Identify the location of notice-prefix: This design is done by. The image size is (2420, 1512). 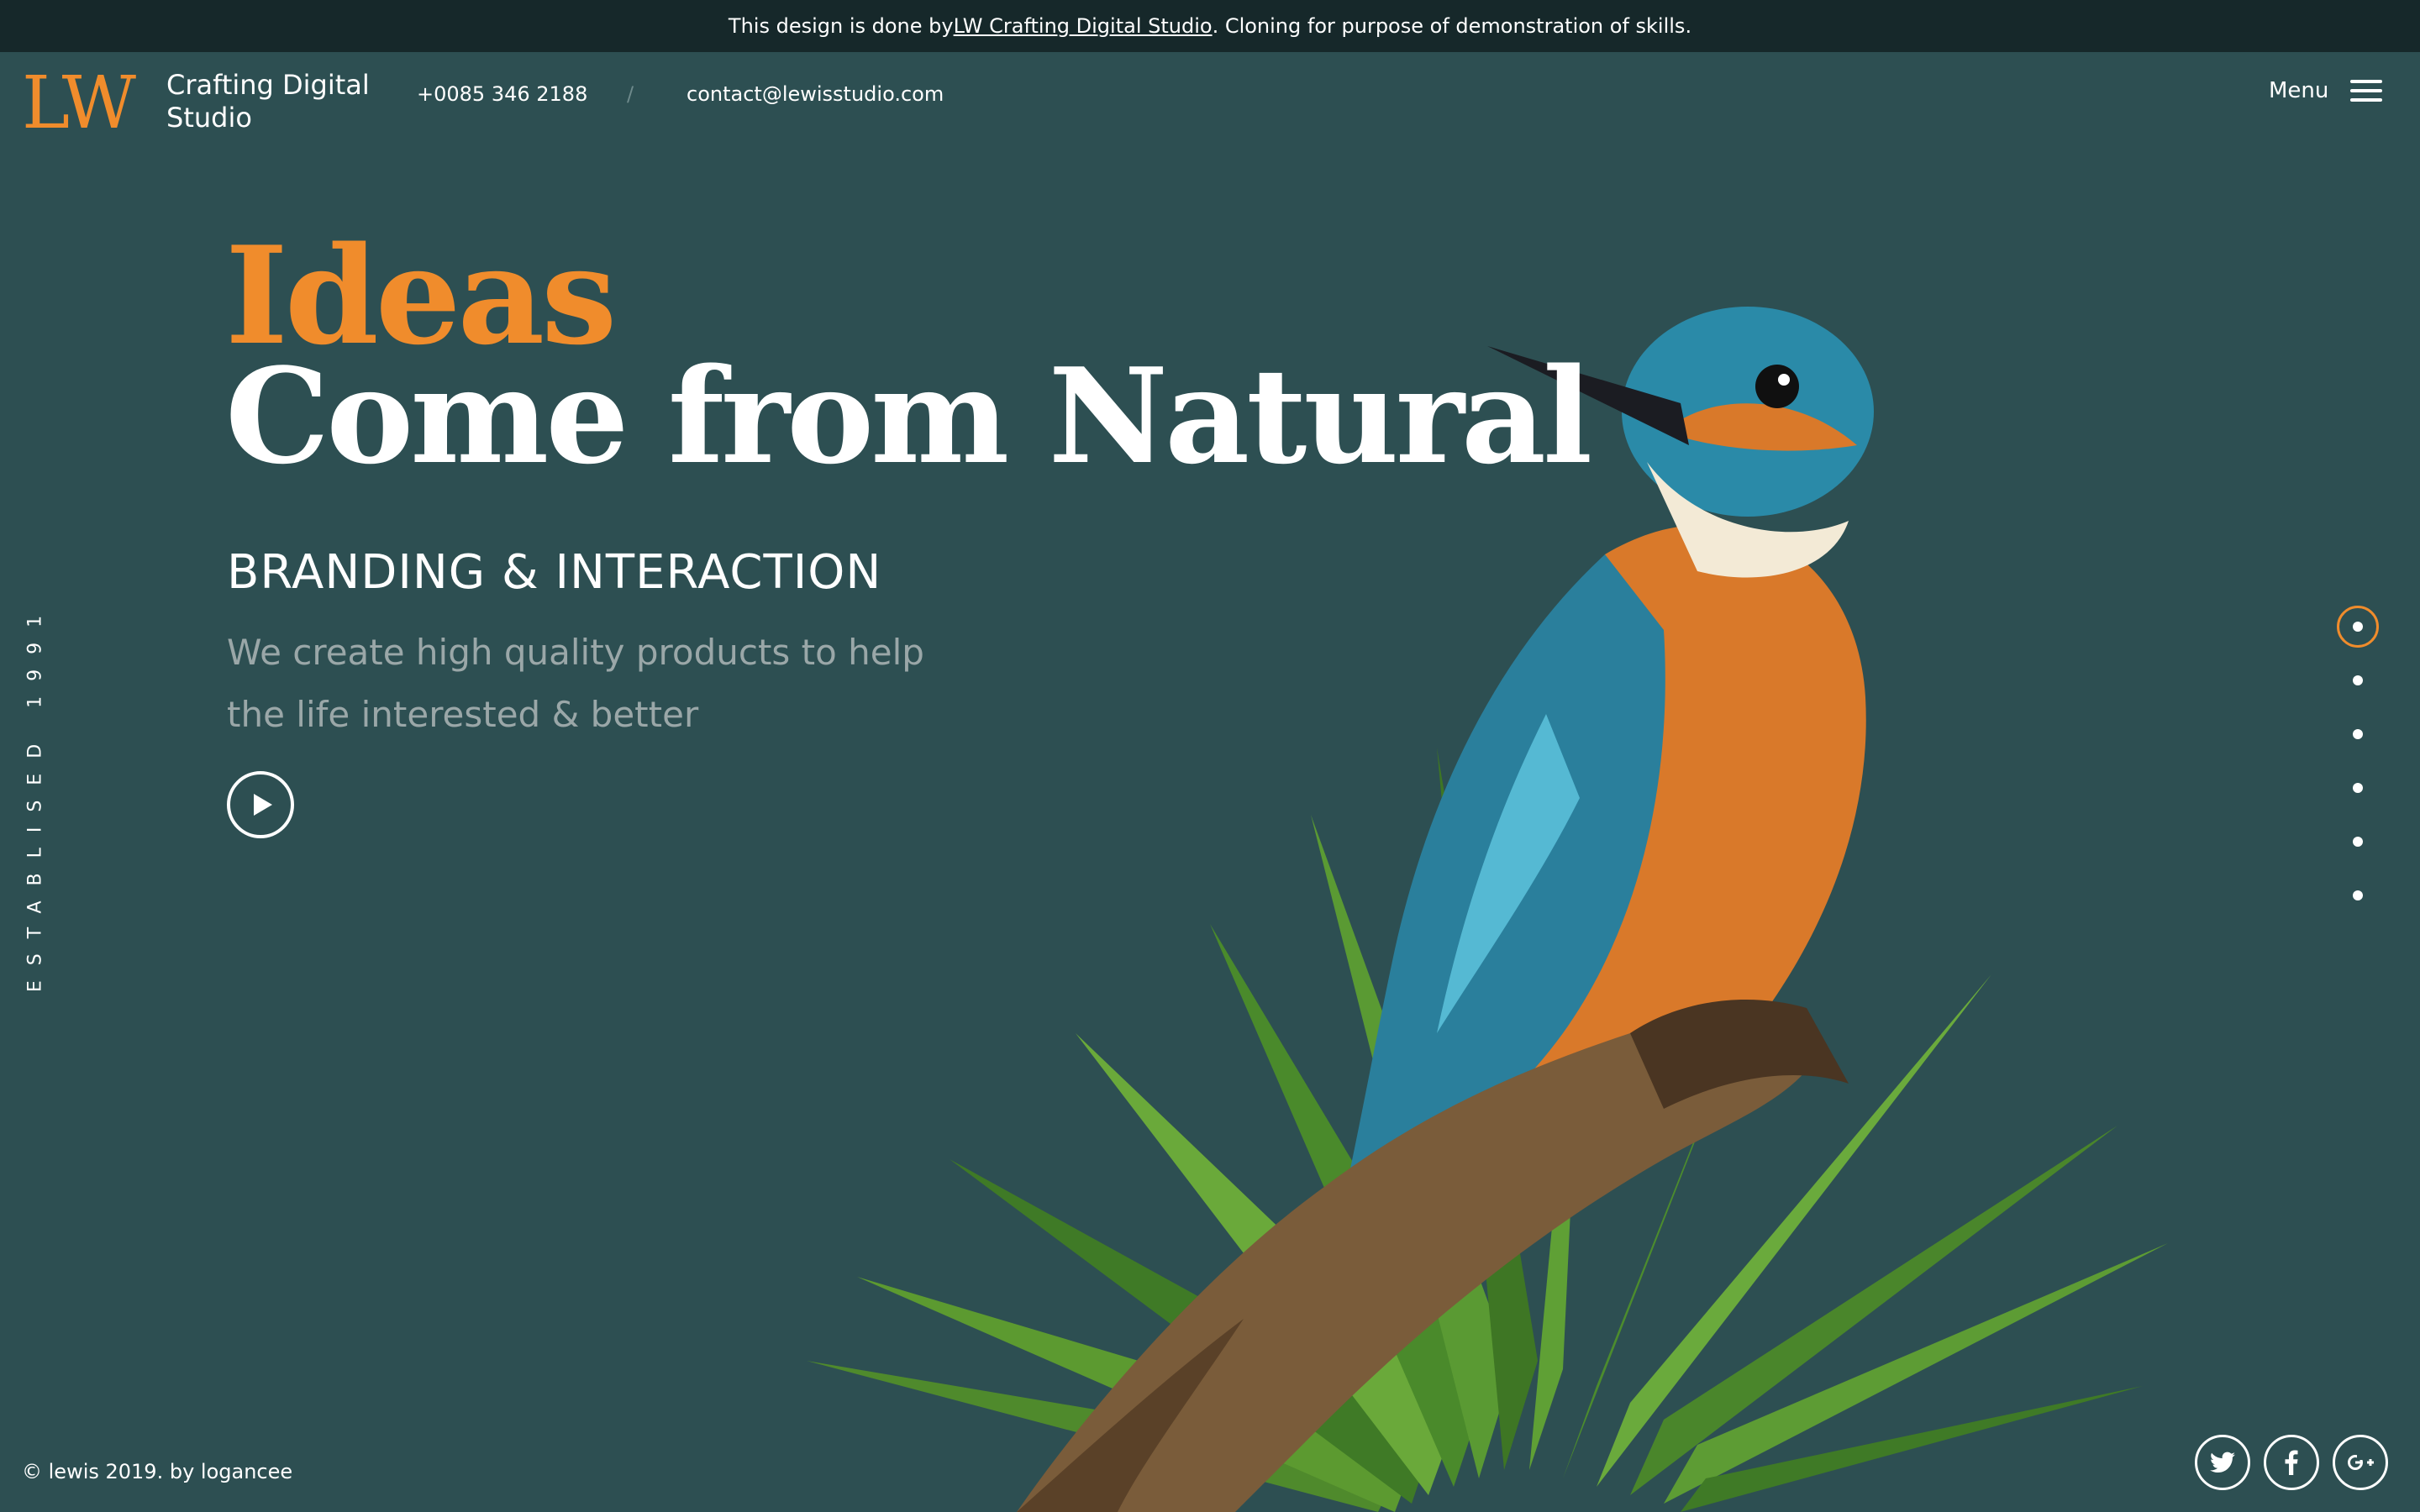
(841, 26).